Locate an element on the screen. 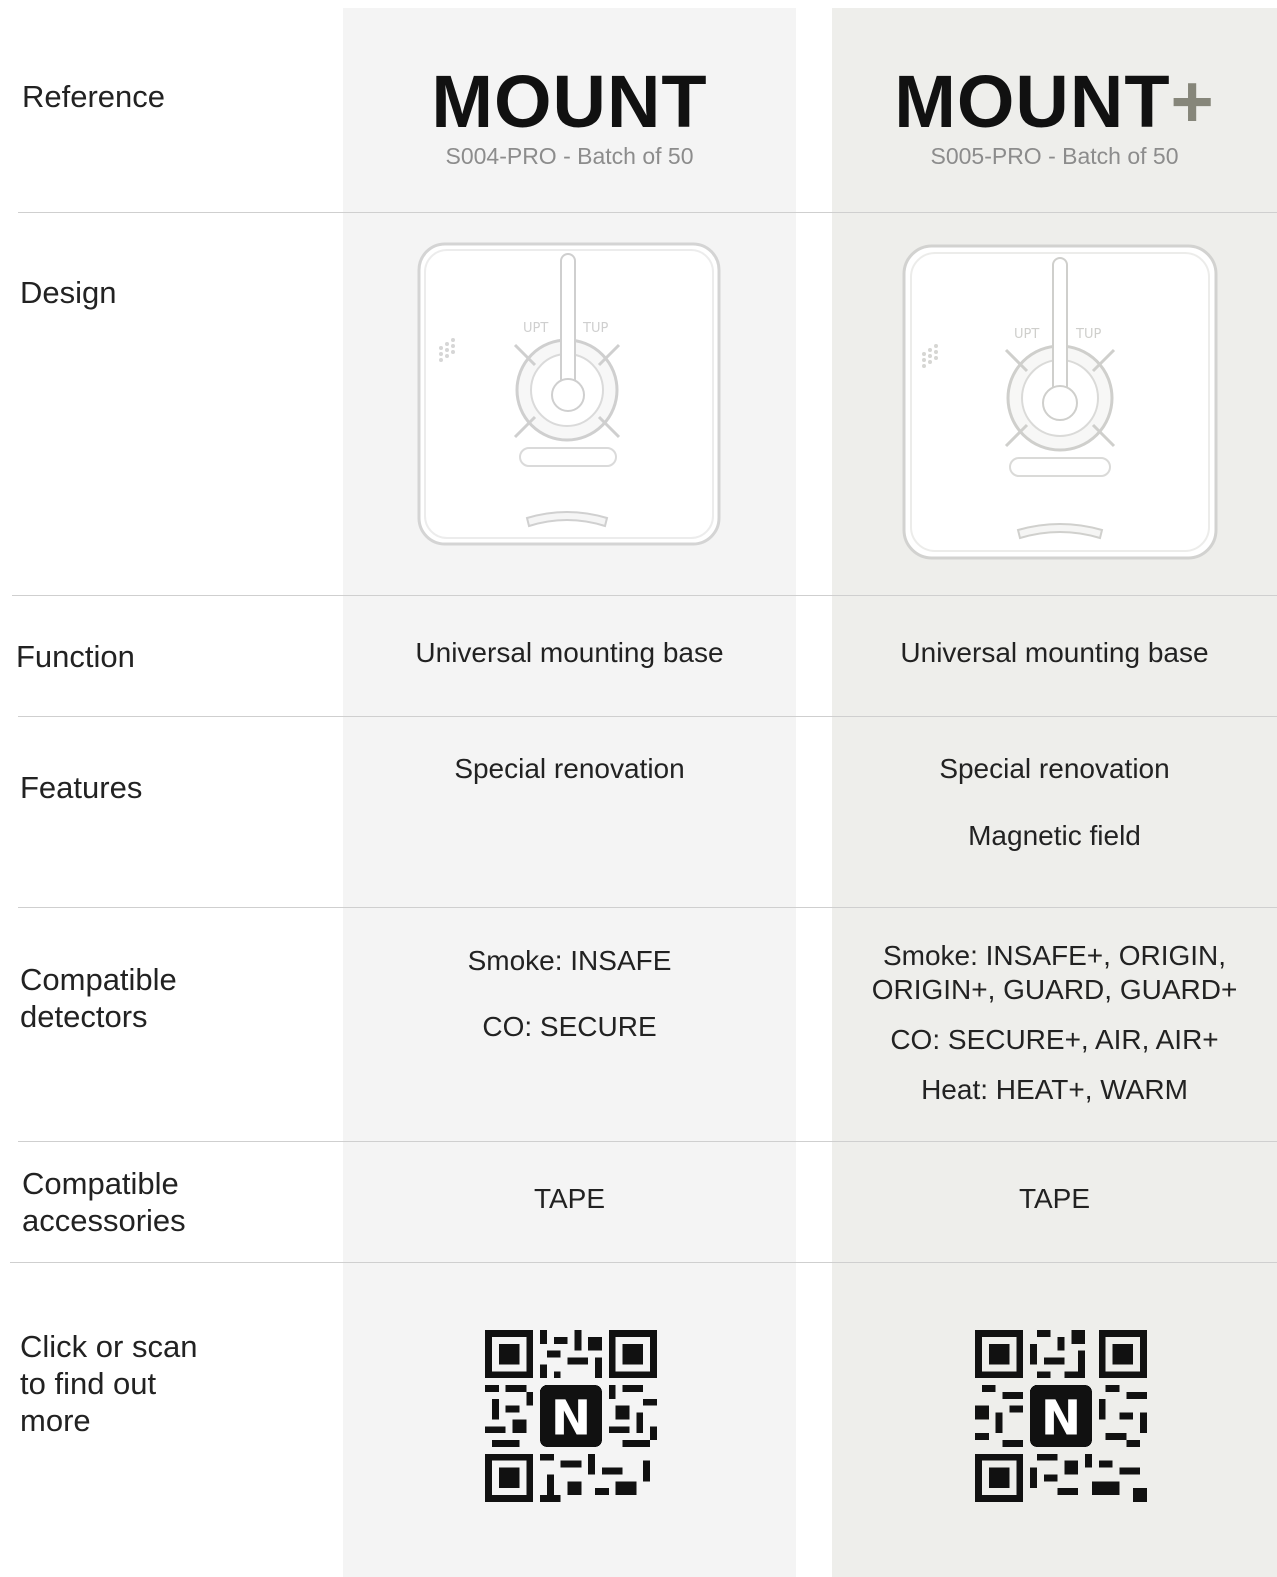  row-label-features: Features is located at coordinates (81, 787).